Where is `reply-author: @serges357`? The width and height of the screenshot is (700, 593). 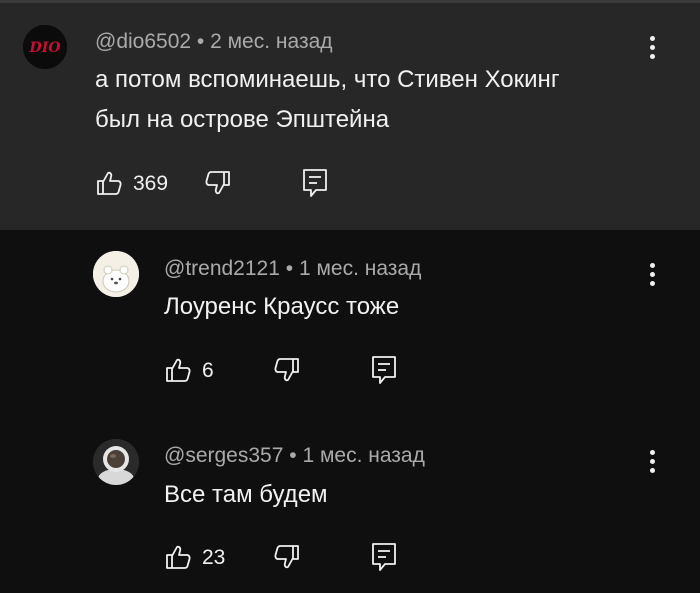 reply-author: @serges357 is located at coordinates (223, 455).